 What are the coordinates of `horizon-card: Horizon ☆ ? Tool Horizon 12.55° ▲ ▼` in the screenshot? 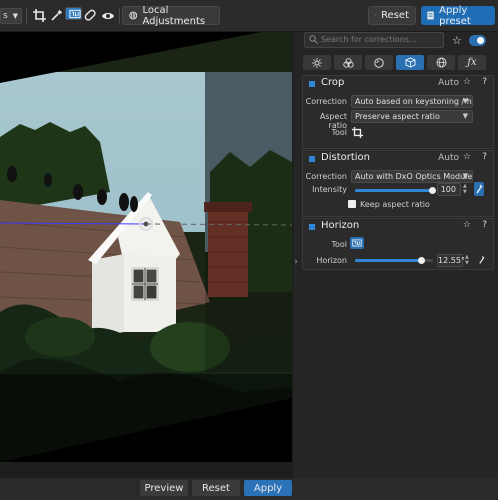 It's located at (398, 244).